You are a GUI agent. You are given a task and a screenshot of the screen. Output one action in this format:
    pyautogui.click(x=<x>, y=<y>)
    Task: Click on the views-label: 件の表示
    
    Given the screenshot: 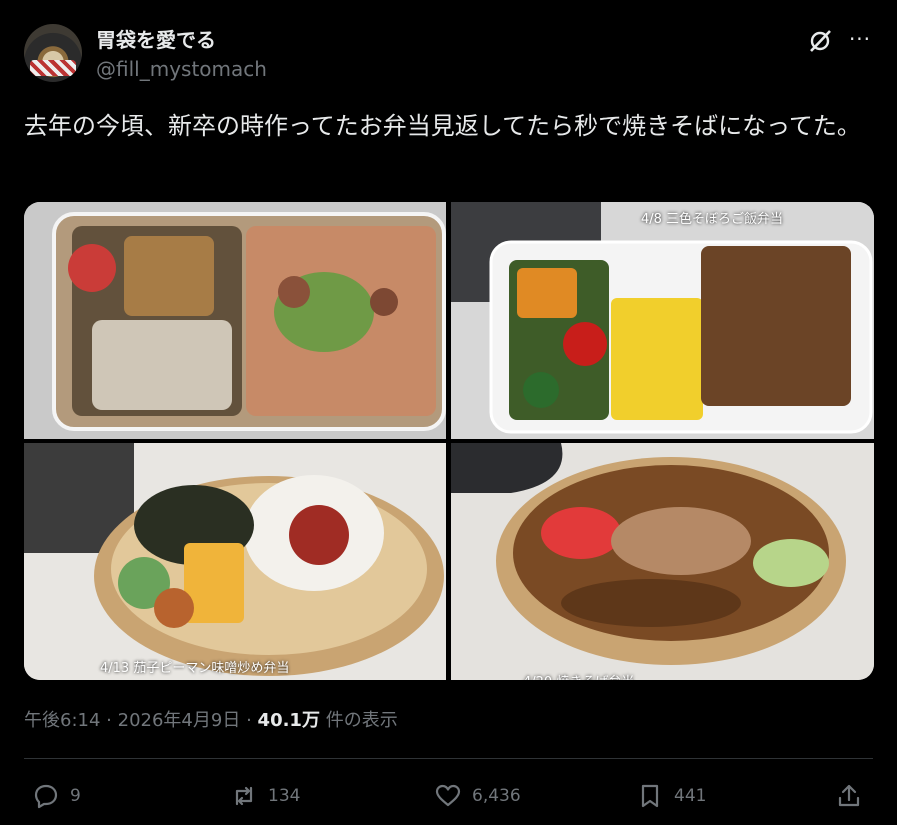 What is the action you would take?
    pyautogui.click(x=361, y=720)
    